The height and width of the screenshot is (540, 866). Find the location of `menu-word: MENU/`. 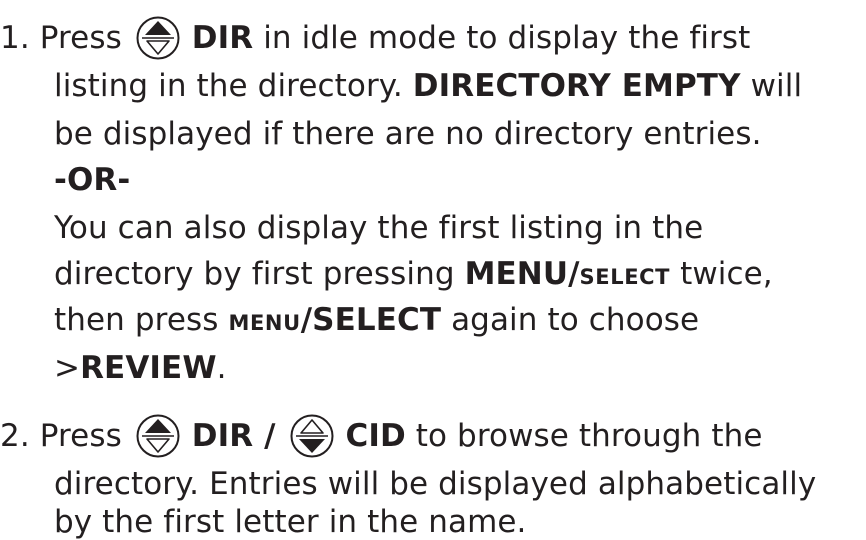

menu-word: MENU/ is located at coordinates (522, 274).